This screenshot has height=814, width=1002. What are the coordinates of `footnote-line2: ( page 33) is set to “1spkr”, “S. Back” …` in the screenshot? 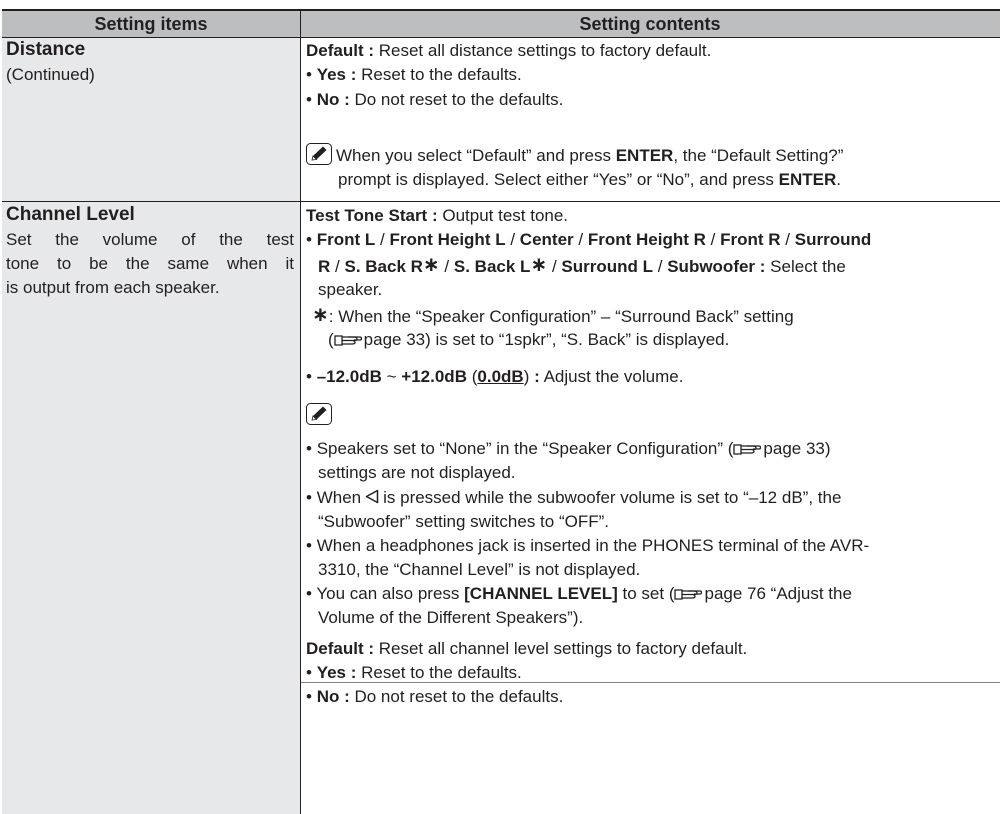 It's located at (529, 339).